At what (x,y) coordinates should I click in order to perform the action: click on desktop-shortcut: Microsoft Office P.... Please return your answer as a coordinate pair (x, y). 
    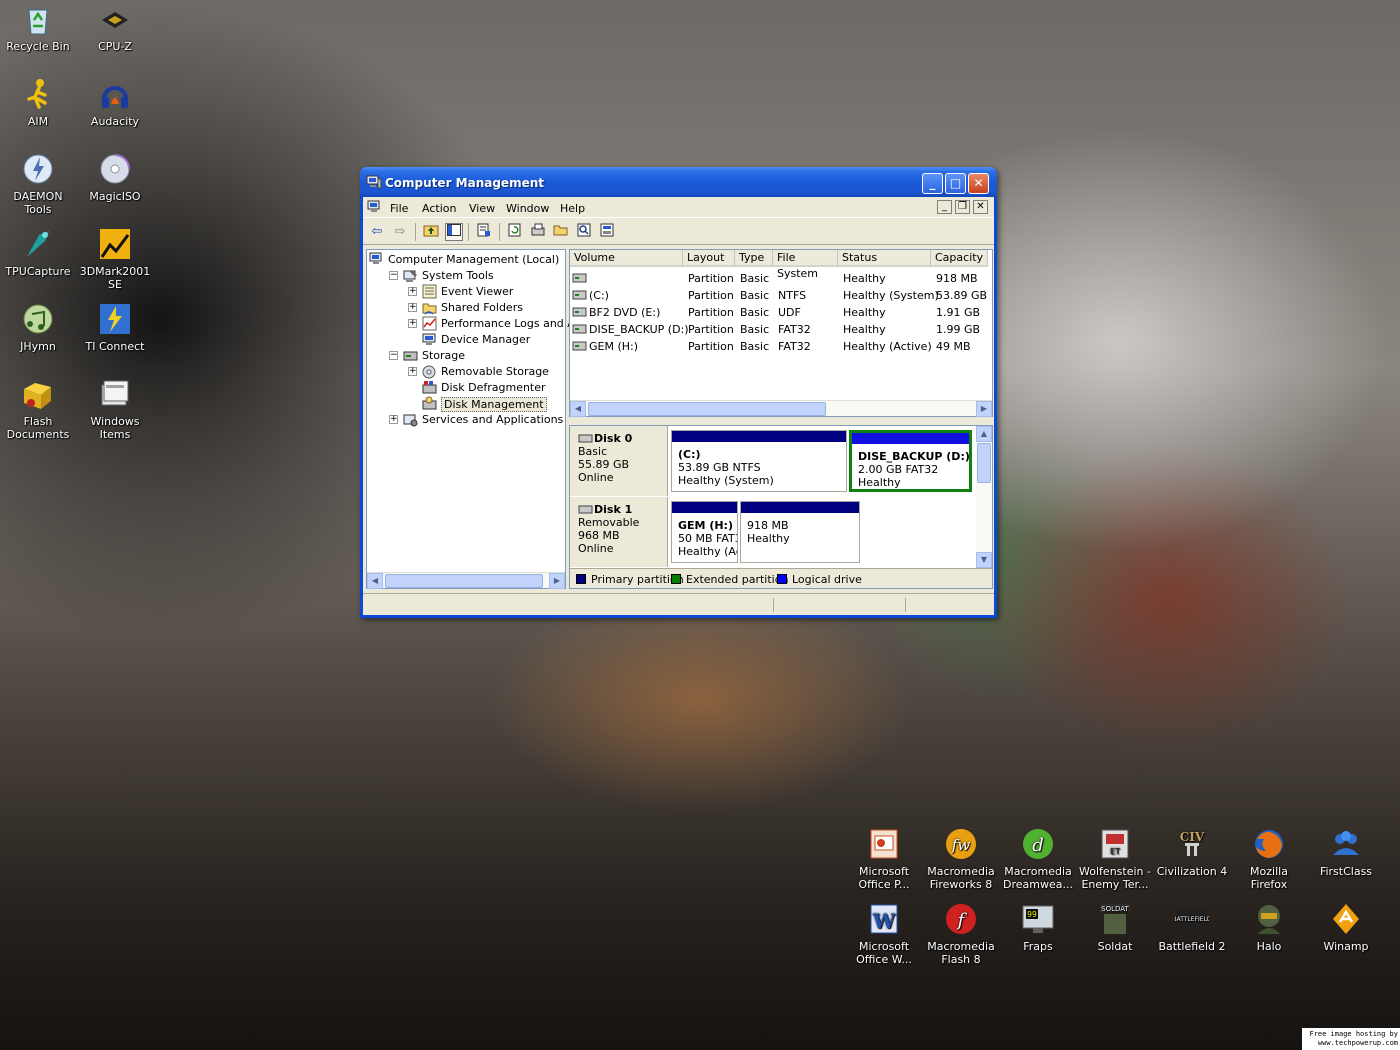
    Looking at the image, I should click on (884, 859).